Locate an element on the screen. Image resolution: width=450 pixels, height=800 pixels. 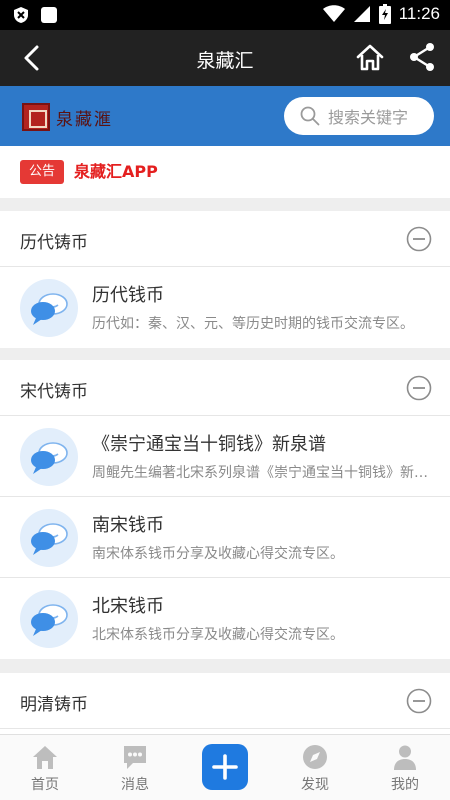
search-box: 搜索关键字 is located at coordinates (359, 116).